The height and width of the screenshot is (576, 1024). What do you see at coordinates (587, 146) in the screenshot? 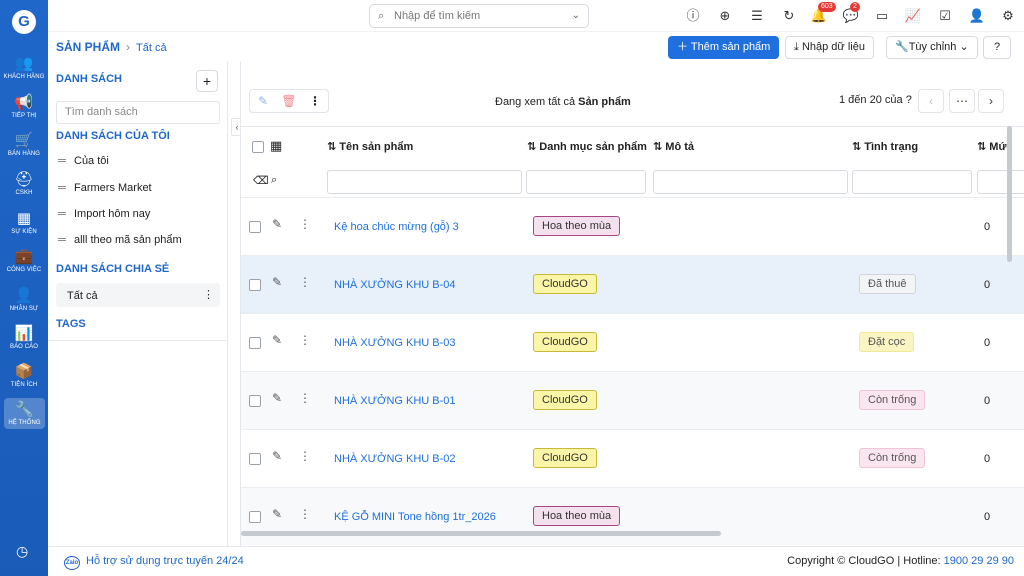
I see `column-header-category: ⇅ Danh mục sản phẩm` at bounding box center [587, 146].